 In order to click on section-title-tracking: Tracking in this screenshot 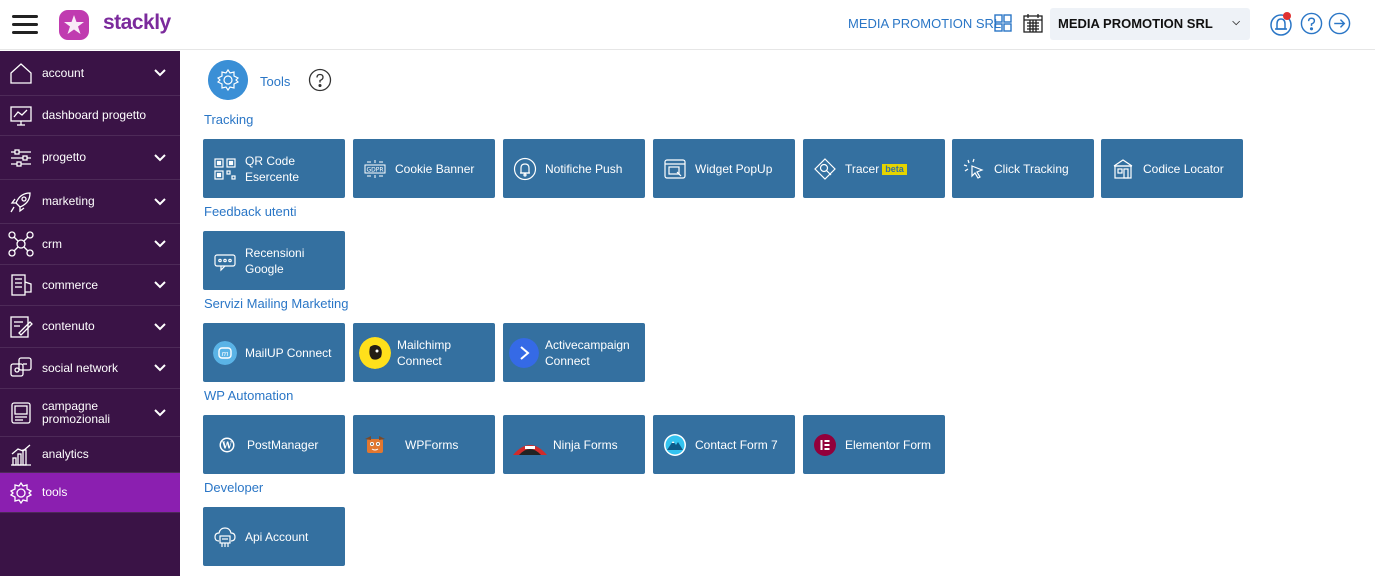, I will do `click(229, 119)`.